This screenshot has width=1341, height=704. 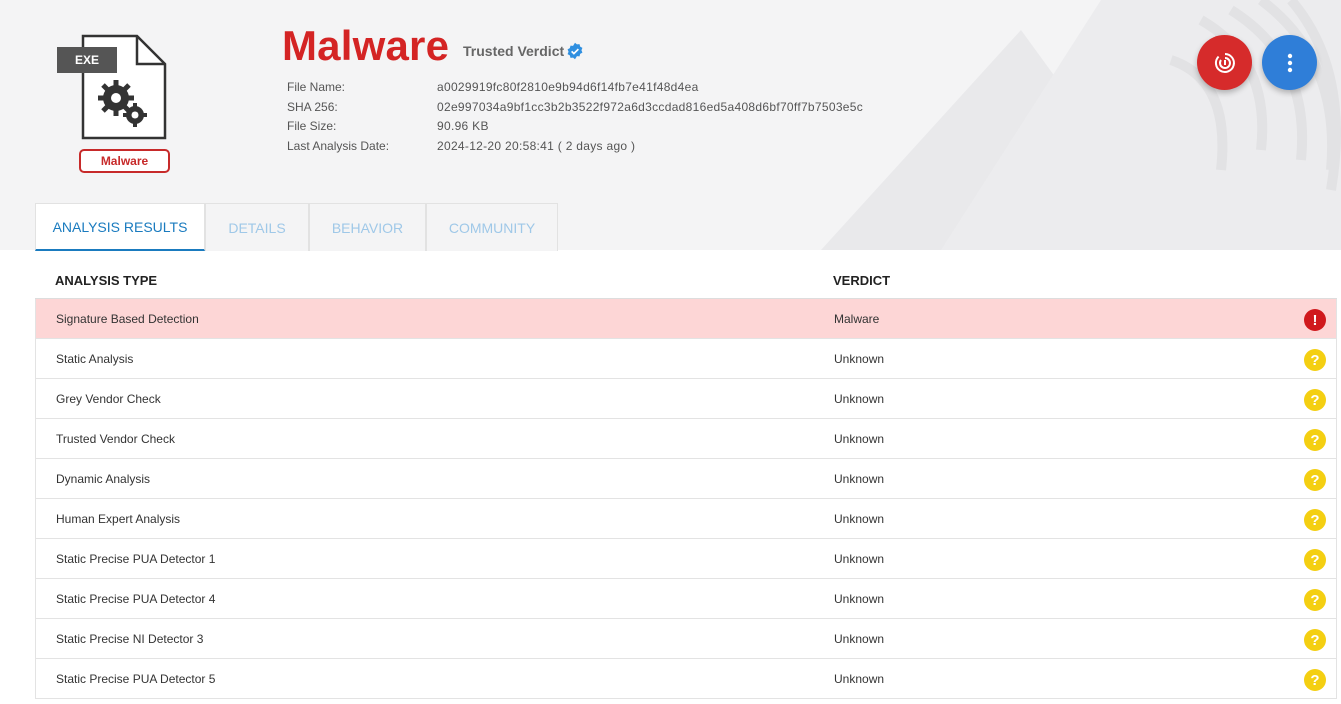 I want to click on more-vertical-icon, so click(x=1289, y=62).